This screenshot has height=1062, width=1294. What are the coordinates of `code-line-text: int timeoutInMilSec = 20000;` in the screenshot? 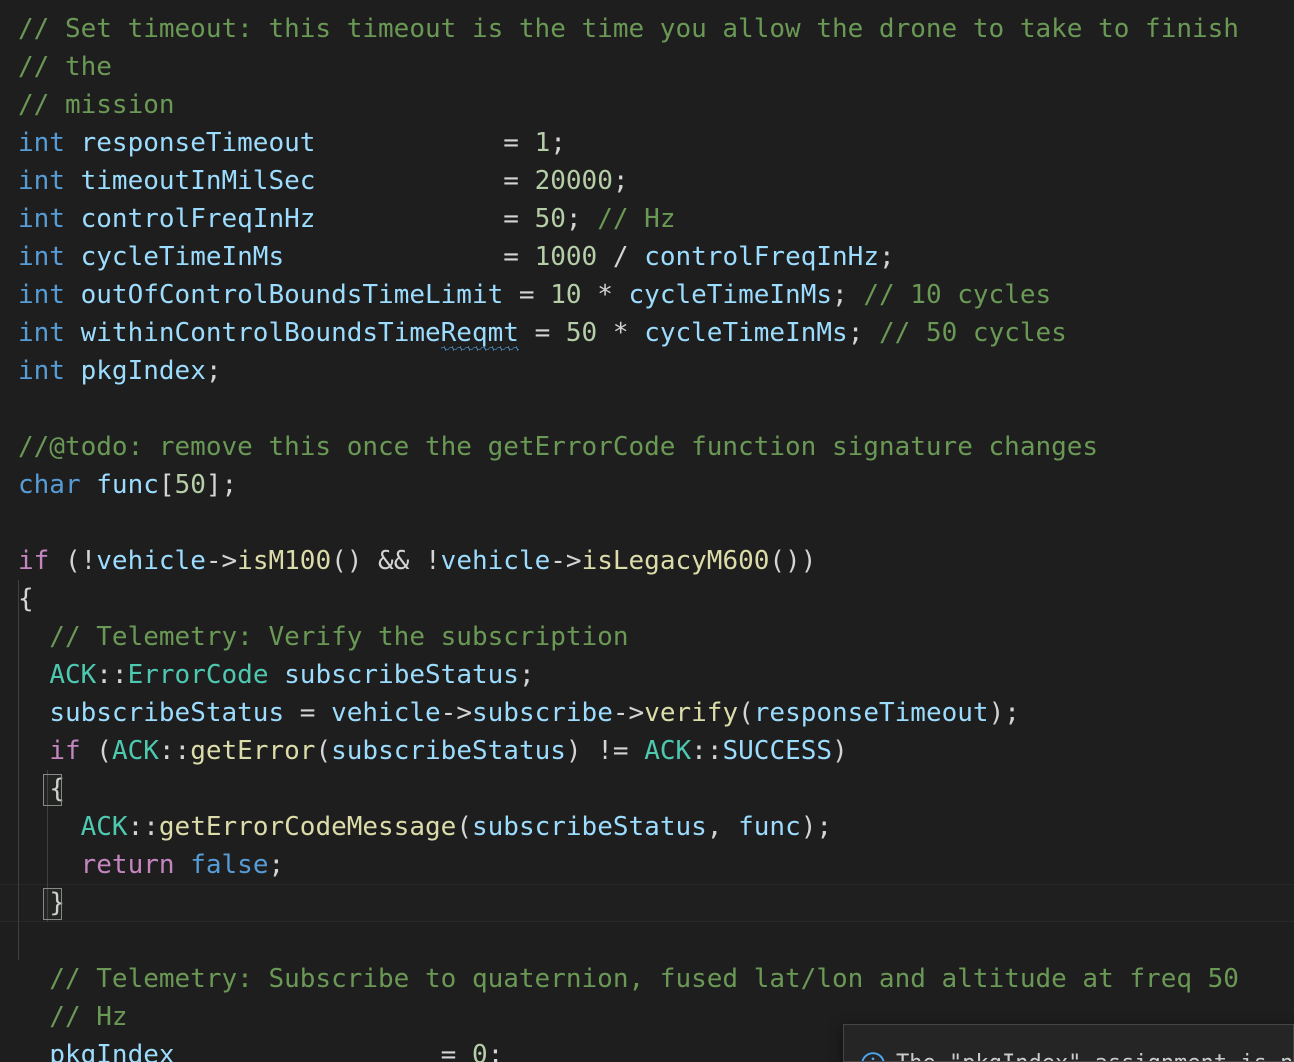 It's located at (314, 181).